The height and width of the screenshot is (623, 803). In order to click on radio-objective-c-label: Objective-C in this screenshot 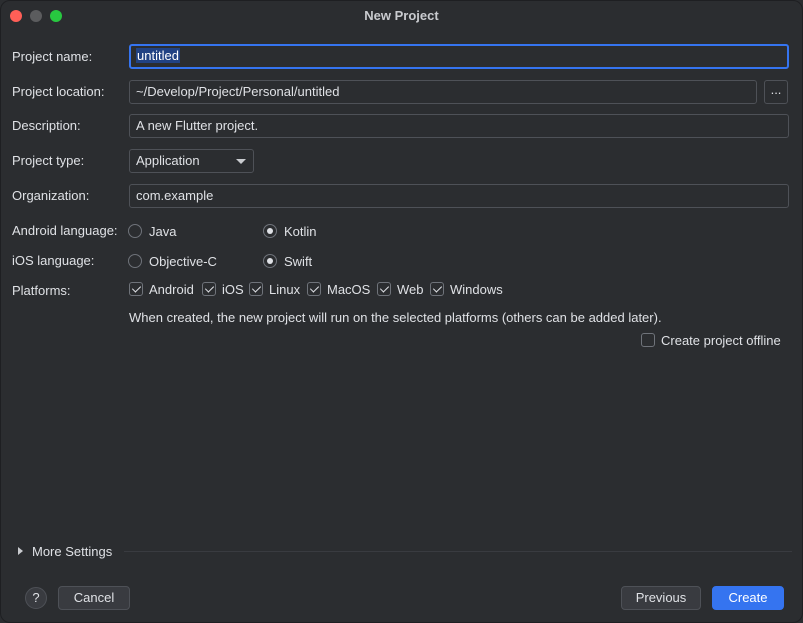, I will do `click(183, 261)`.